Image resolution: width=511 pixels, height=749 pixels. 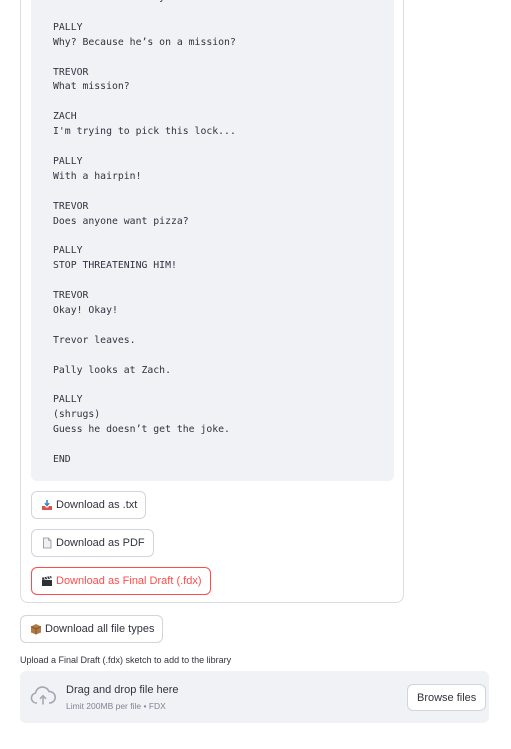 I want to click on download-fdx-button: Download as Final Draft (.fdx), so click(x=121, y=581).